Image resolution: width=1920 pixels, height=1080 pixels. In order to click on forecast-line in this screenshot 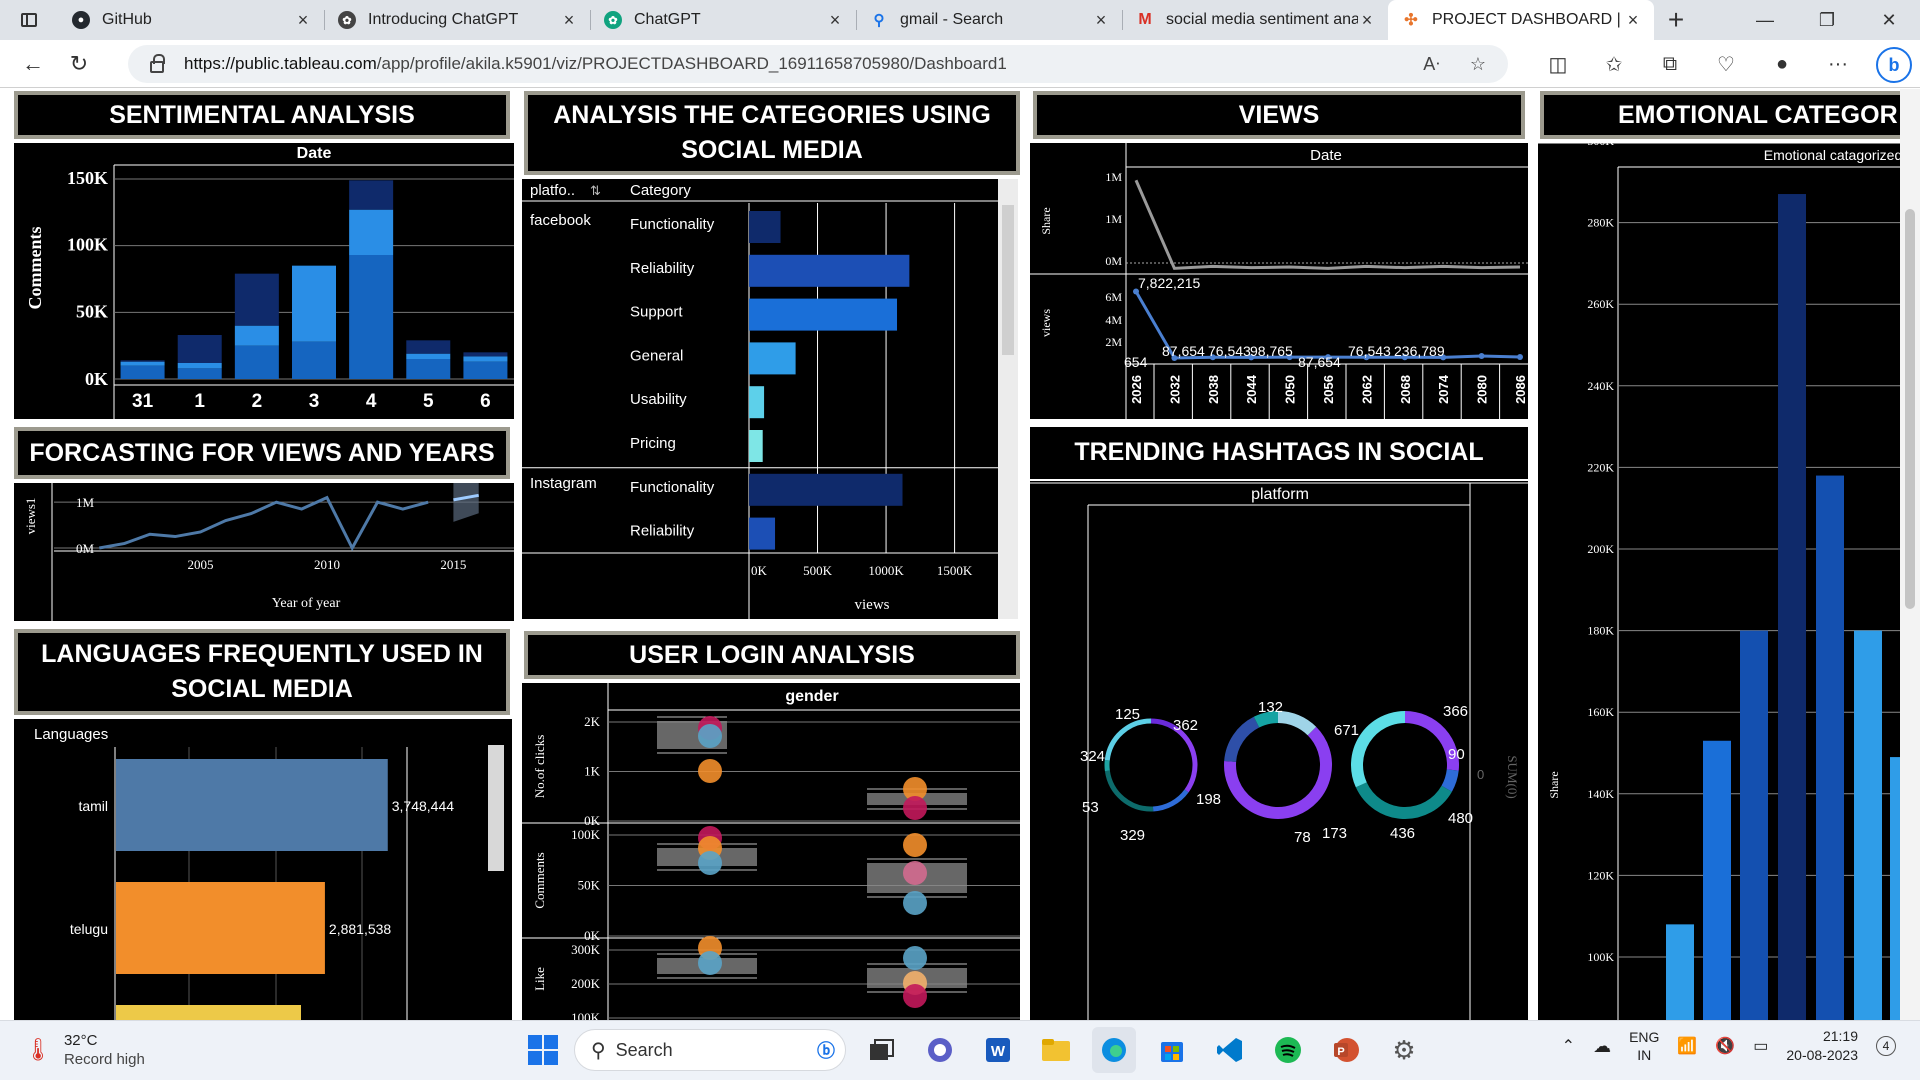, I will do `click(264, 523)`.